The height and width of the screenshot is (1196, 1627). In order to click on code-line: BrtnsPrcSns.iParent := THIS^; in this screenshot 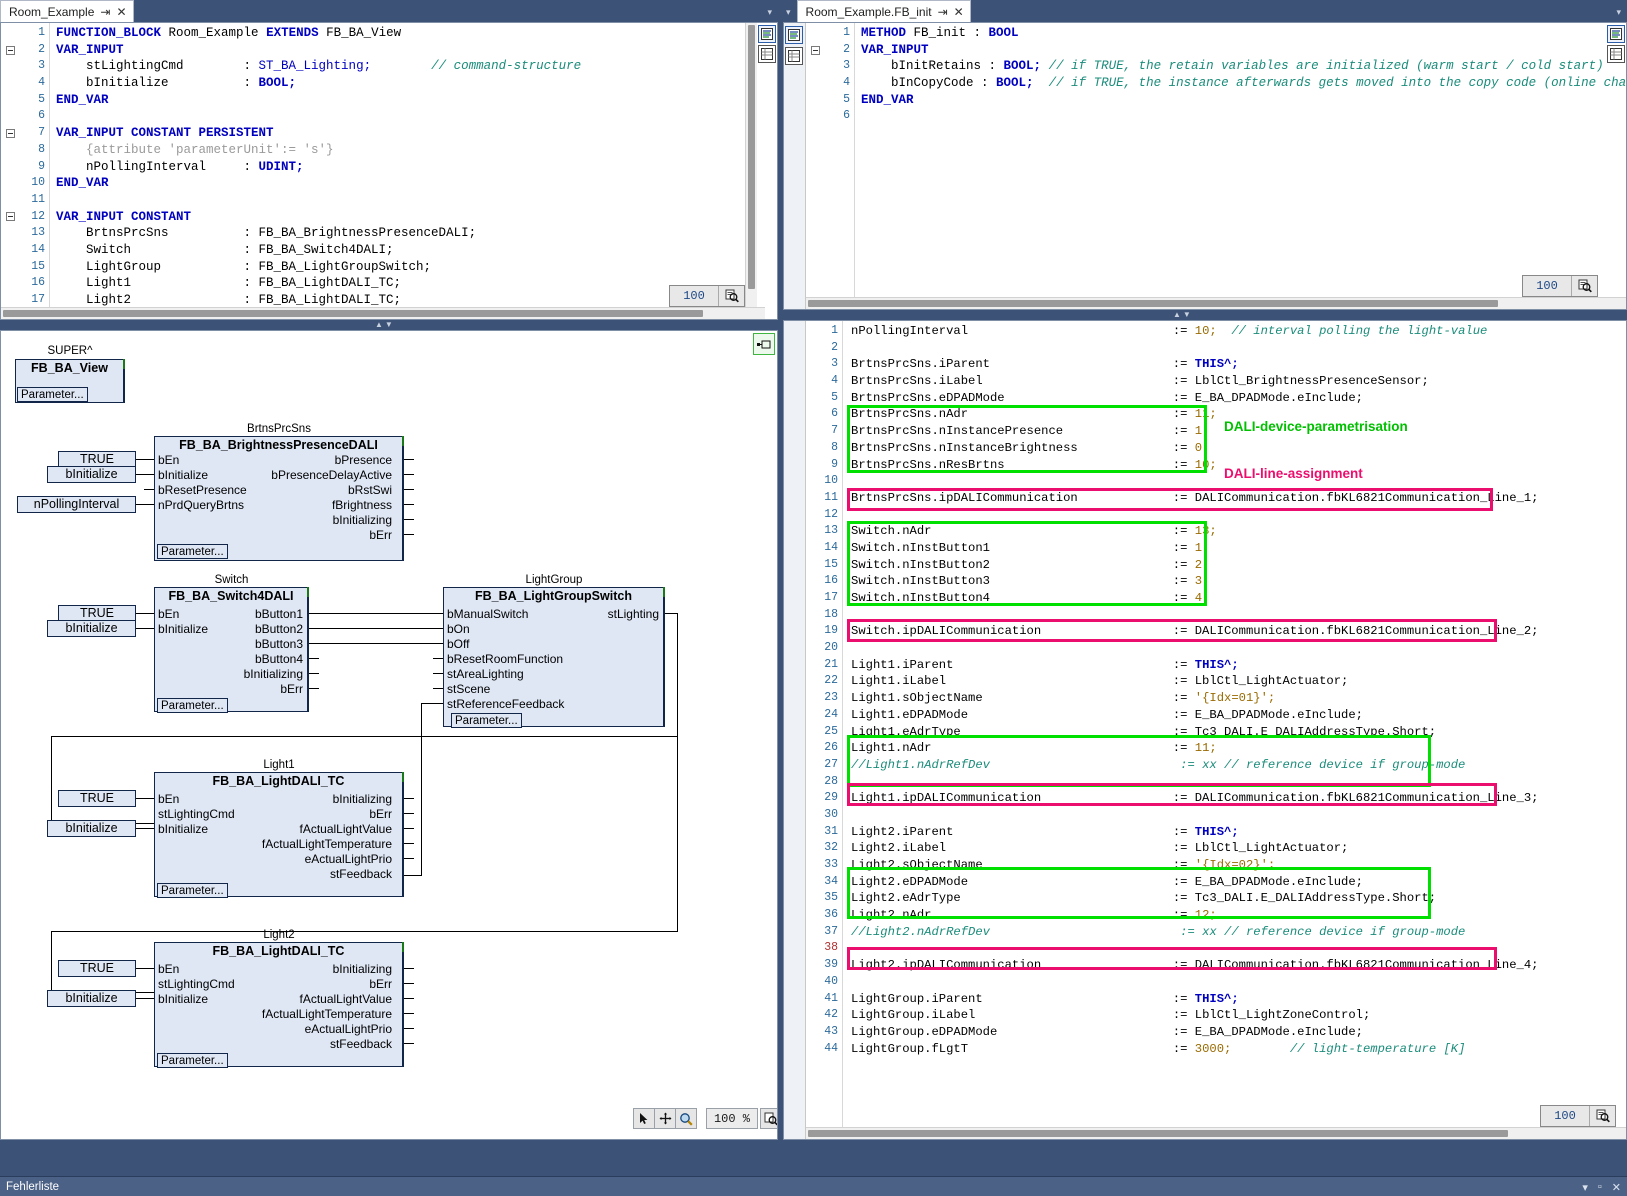, I will do `click(1238, 364)`.